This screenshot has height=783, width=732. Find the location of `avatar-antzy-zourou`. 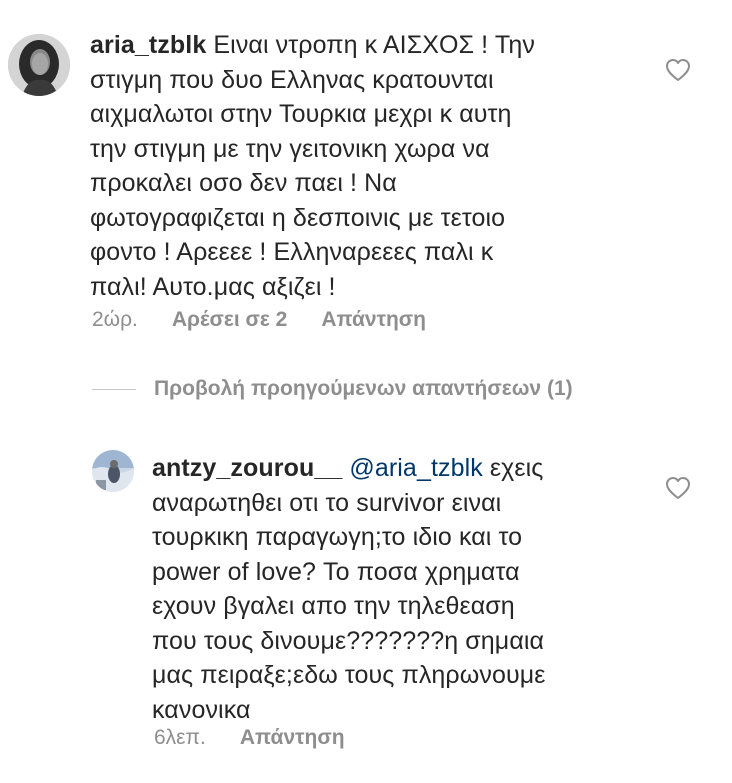

avatar-antzy-zourou is located at coordinates (113, 471).